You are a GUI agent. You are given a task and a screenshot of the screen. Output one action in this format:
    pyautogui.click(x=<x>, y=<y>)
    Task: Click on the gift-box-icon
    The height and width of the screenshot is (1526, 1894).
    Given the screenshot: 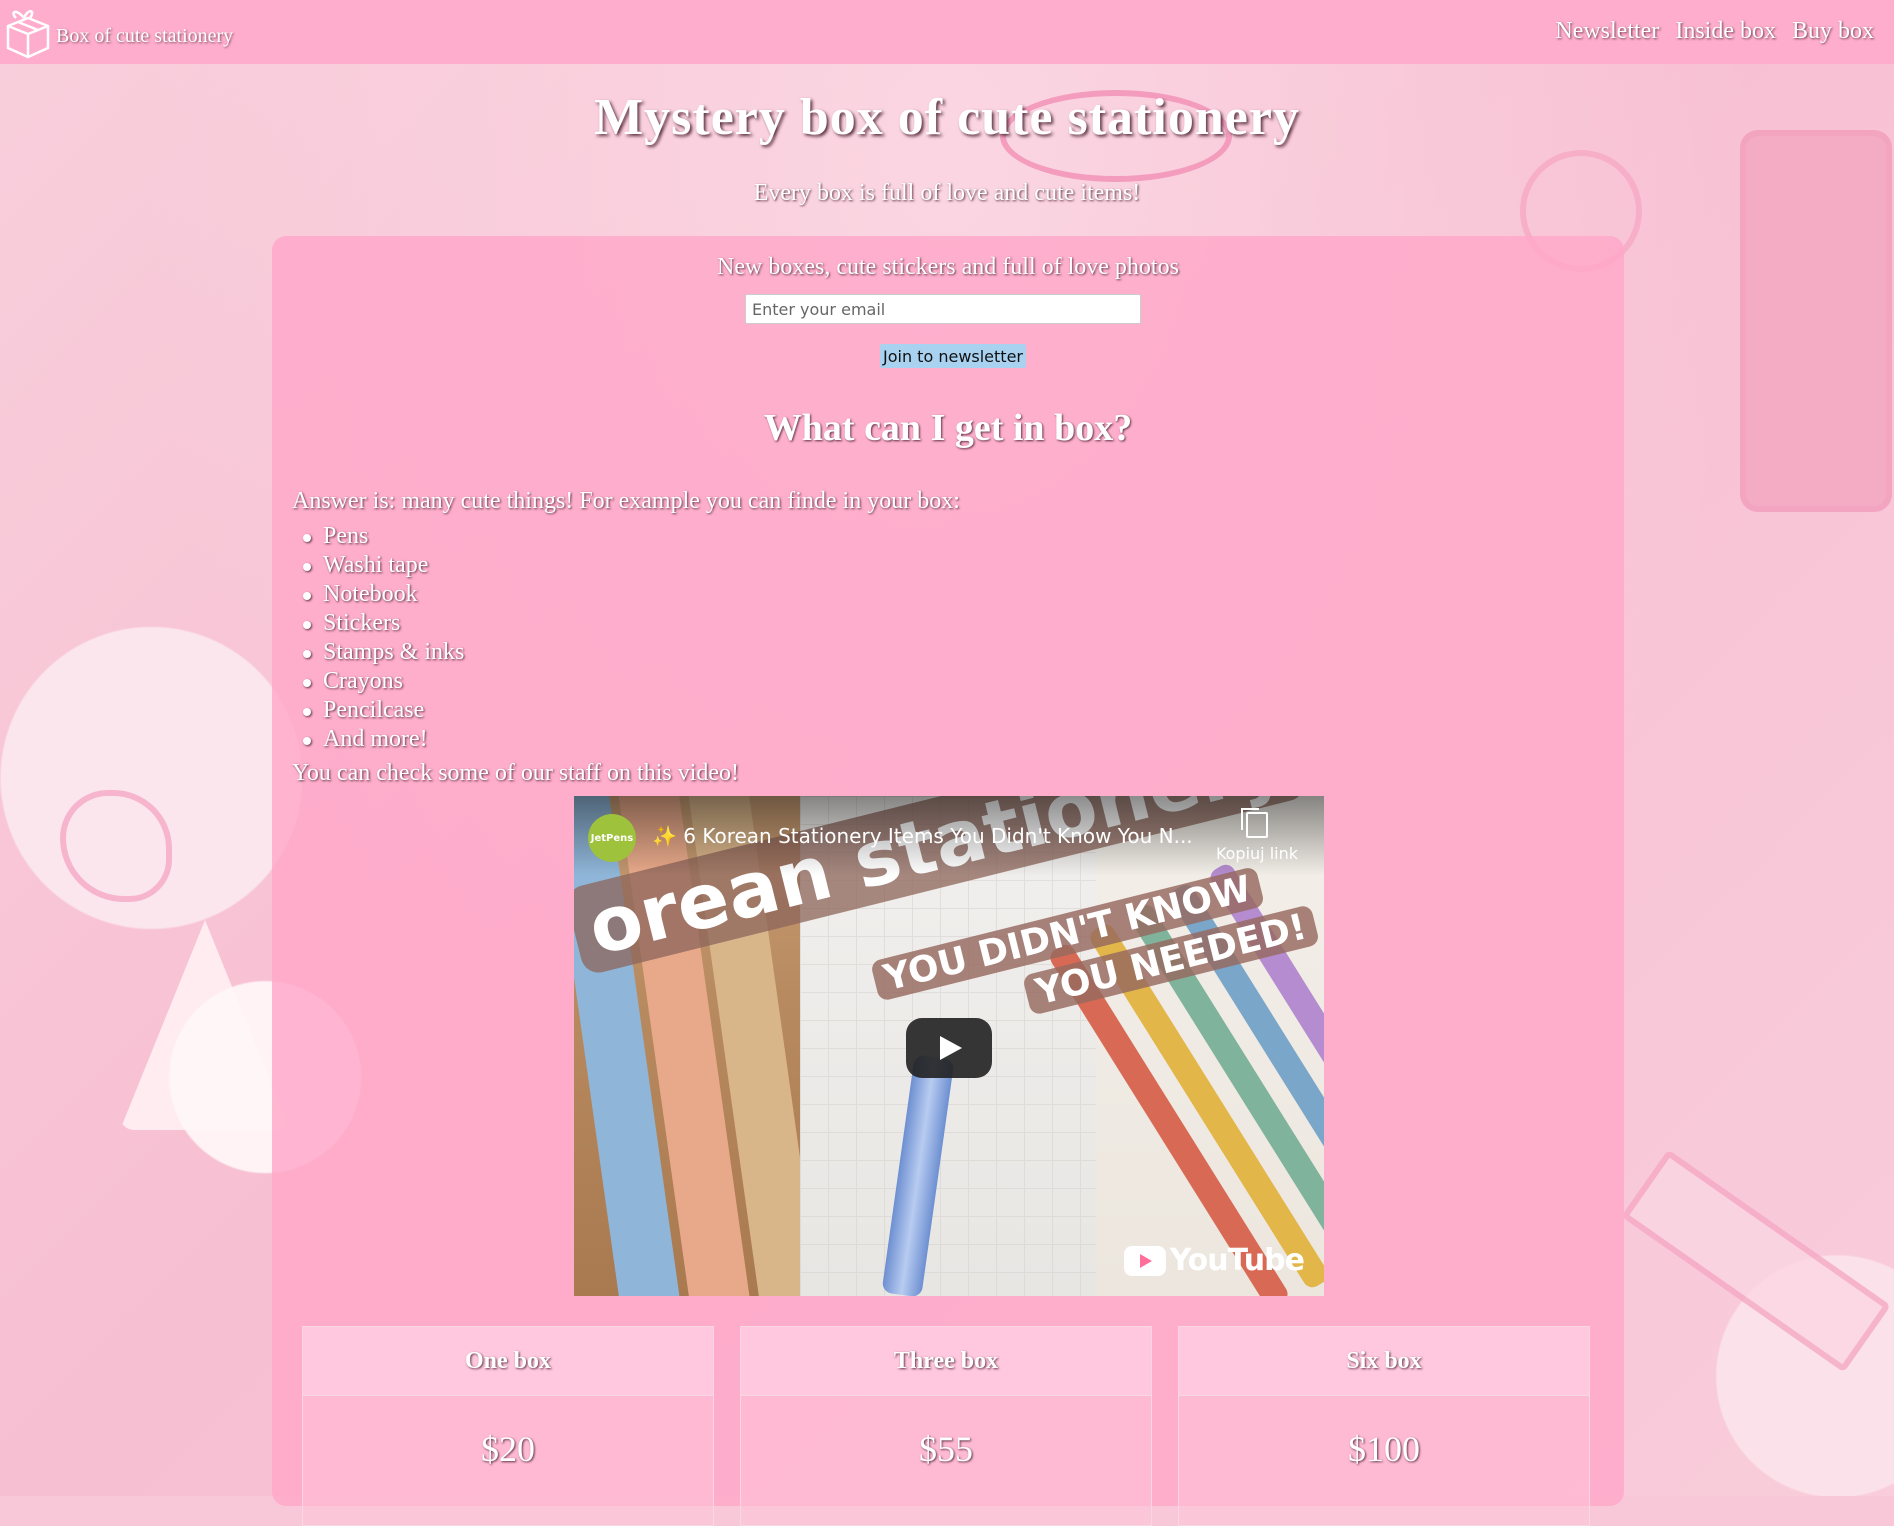 What is the action you would take?
    pyautogui.click(x=28, y=34)
    